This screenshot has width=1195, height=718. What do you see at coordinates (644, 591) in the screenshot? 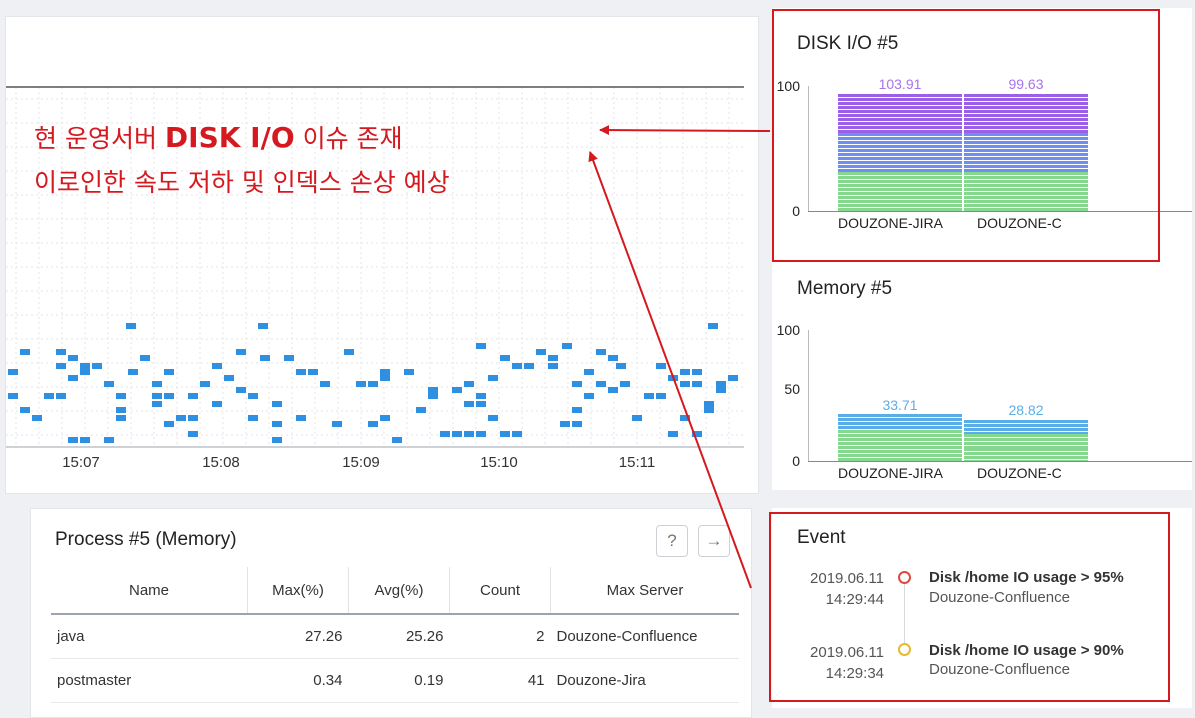
I see `column-header-max-server: Max Server` at bounding box center [644, 591].